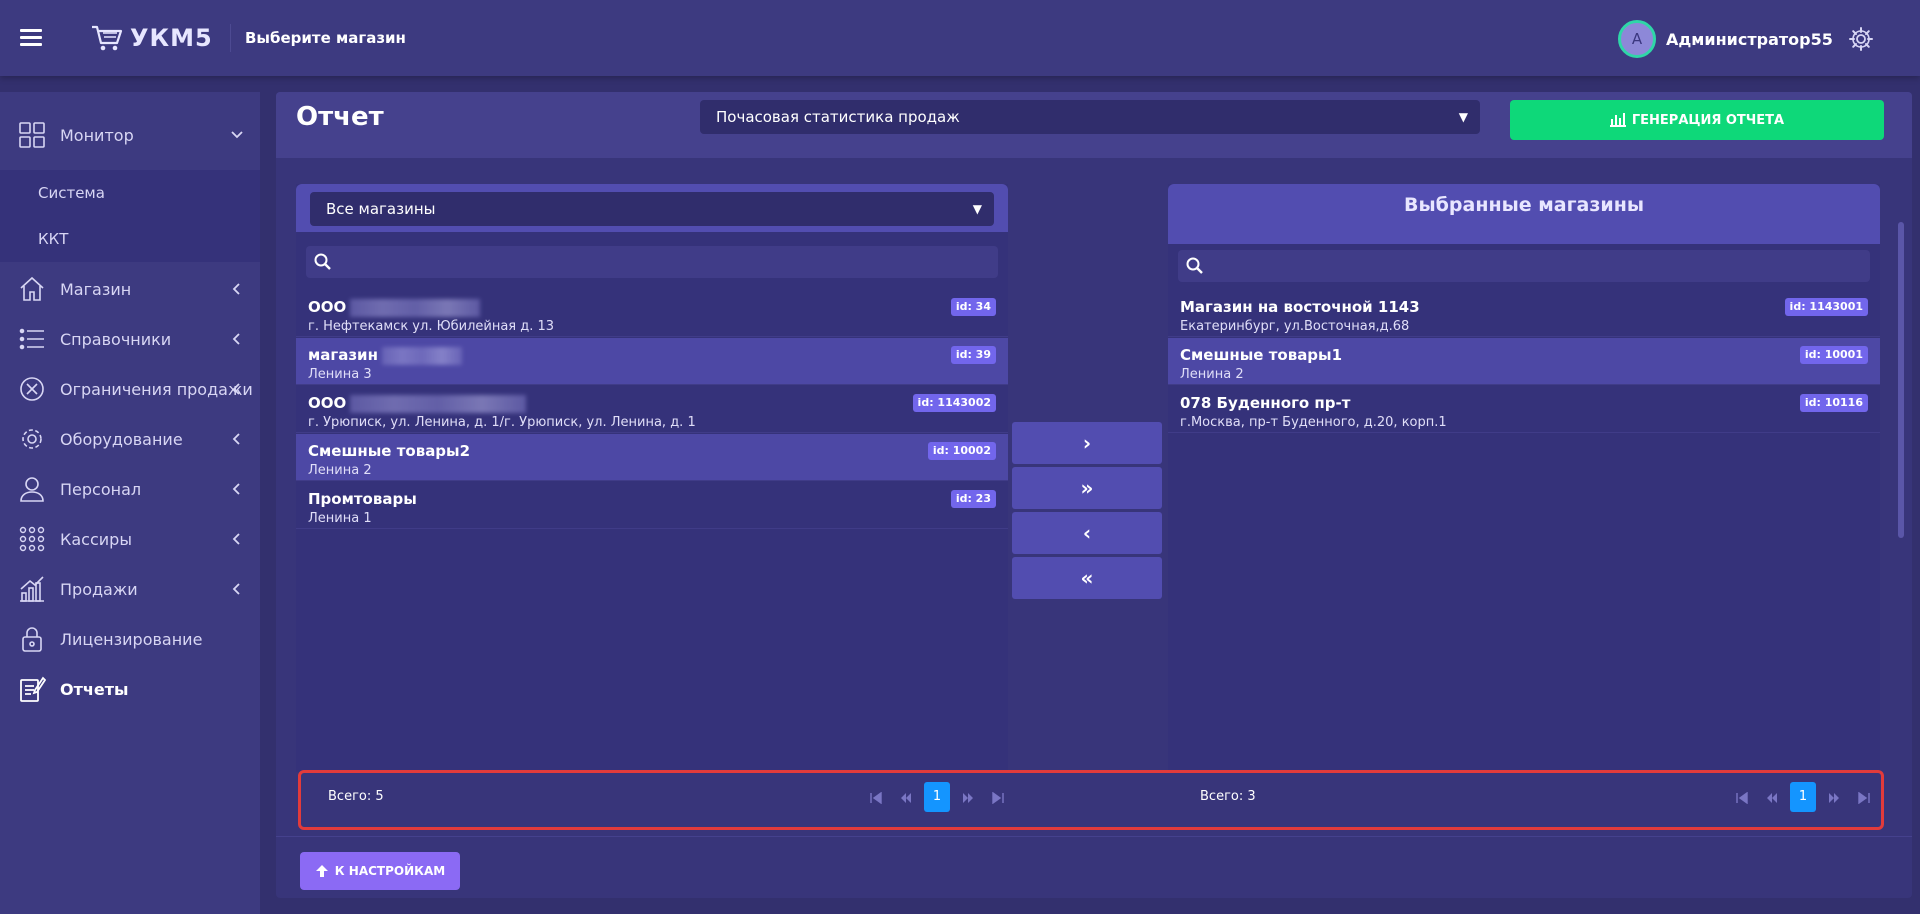  Describe the element at coordinates (652, 457) in the screenshot. I see `list-item: Смешные товары2 Ленина 2 id: 10002` at that location.